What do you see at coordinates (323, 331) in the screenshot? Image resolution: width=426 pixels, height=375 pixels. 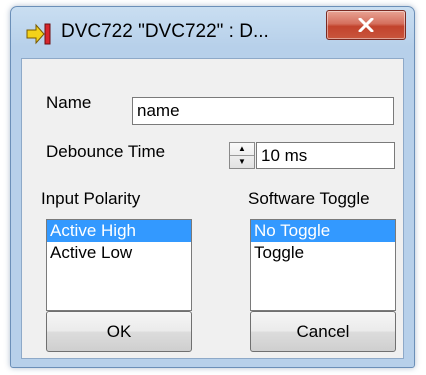 I see `cancel-button: Cancel` at bounding box center [323, 331].